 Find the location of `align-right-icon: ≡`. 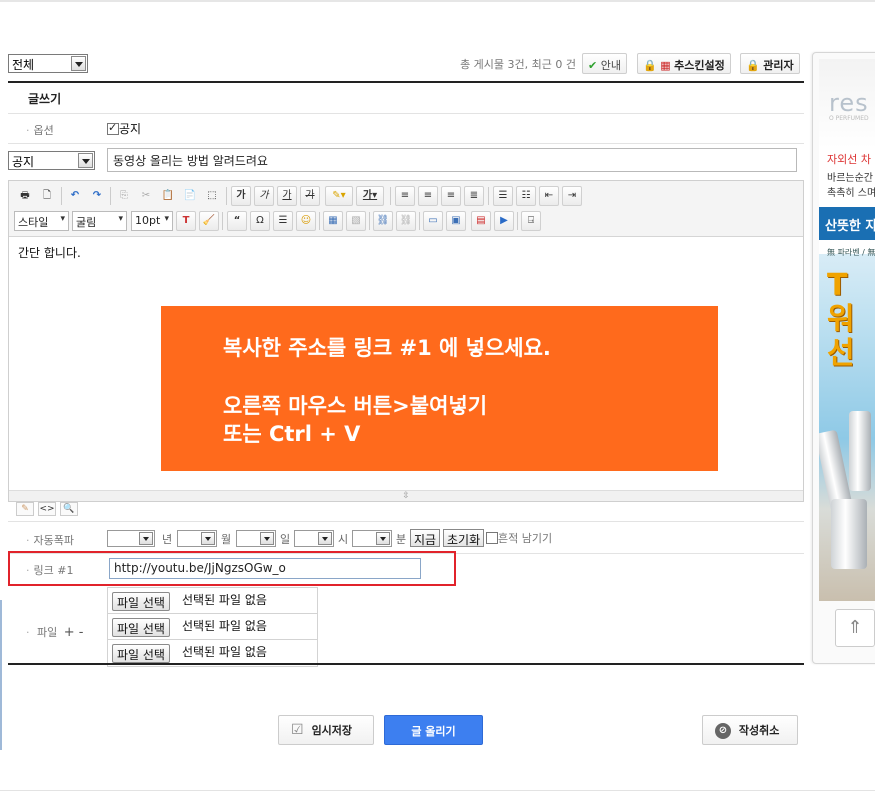

align-right-icon: ≡ is located at coordinates (451, 196).